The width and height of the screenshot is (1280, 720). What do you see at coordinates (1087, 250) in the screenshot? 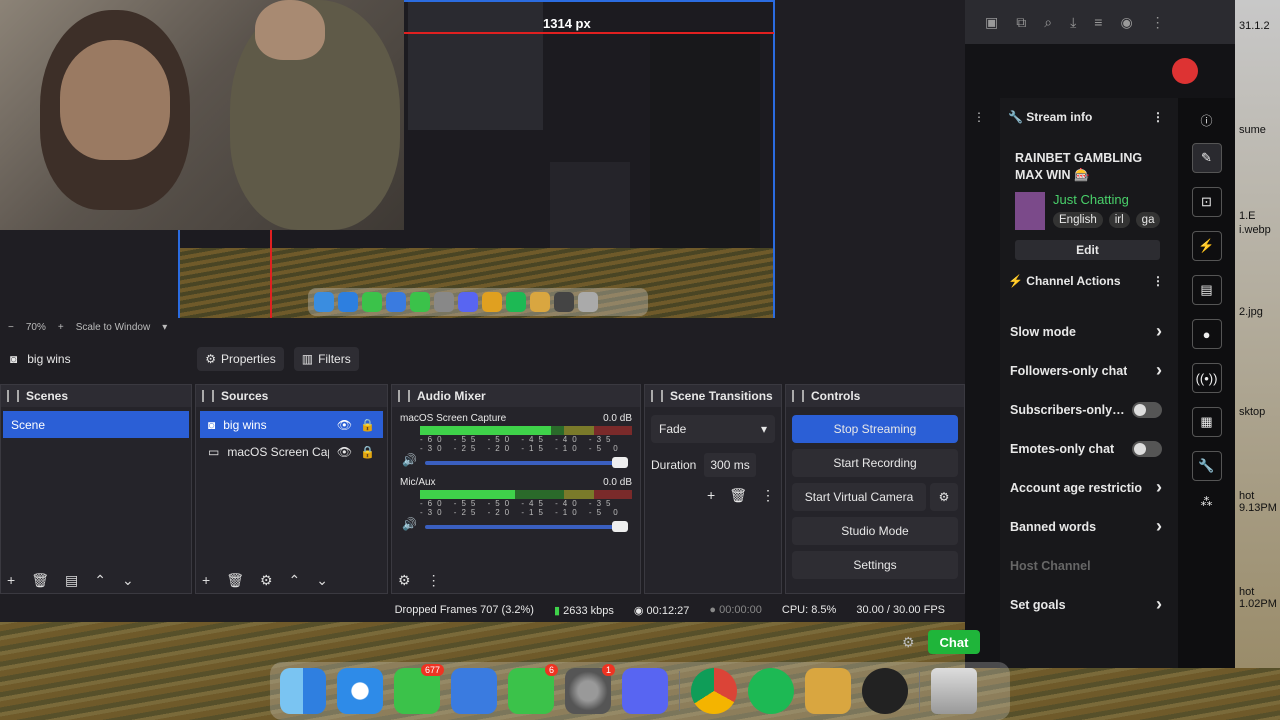
I see `edit-button: Edit` at bounding box center [1087, 250].